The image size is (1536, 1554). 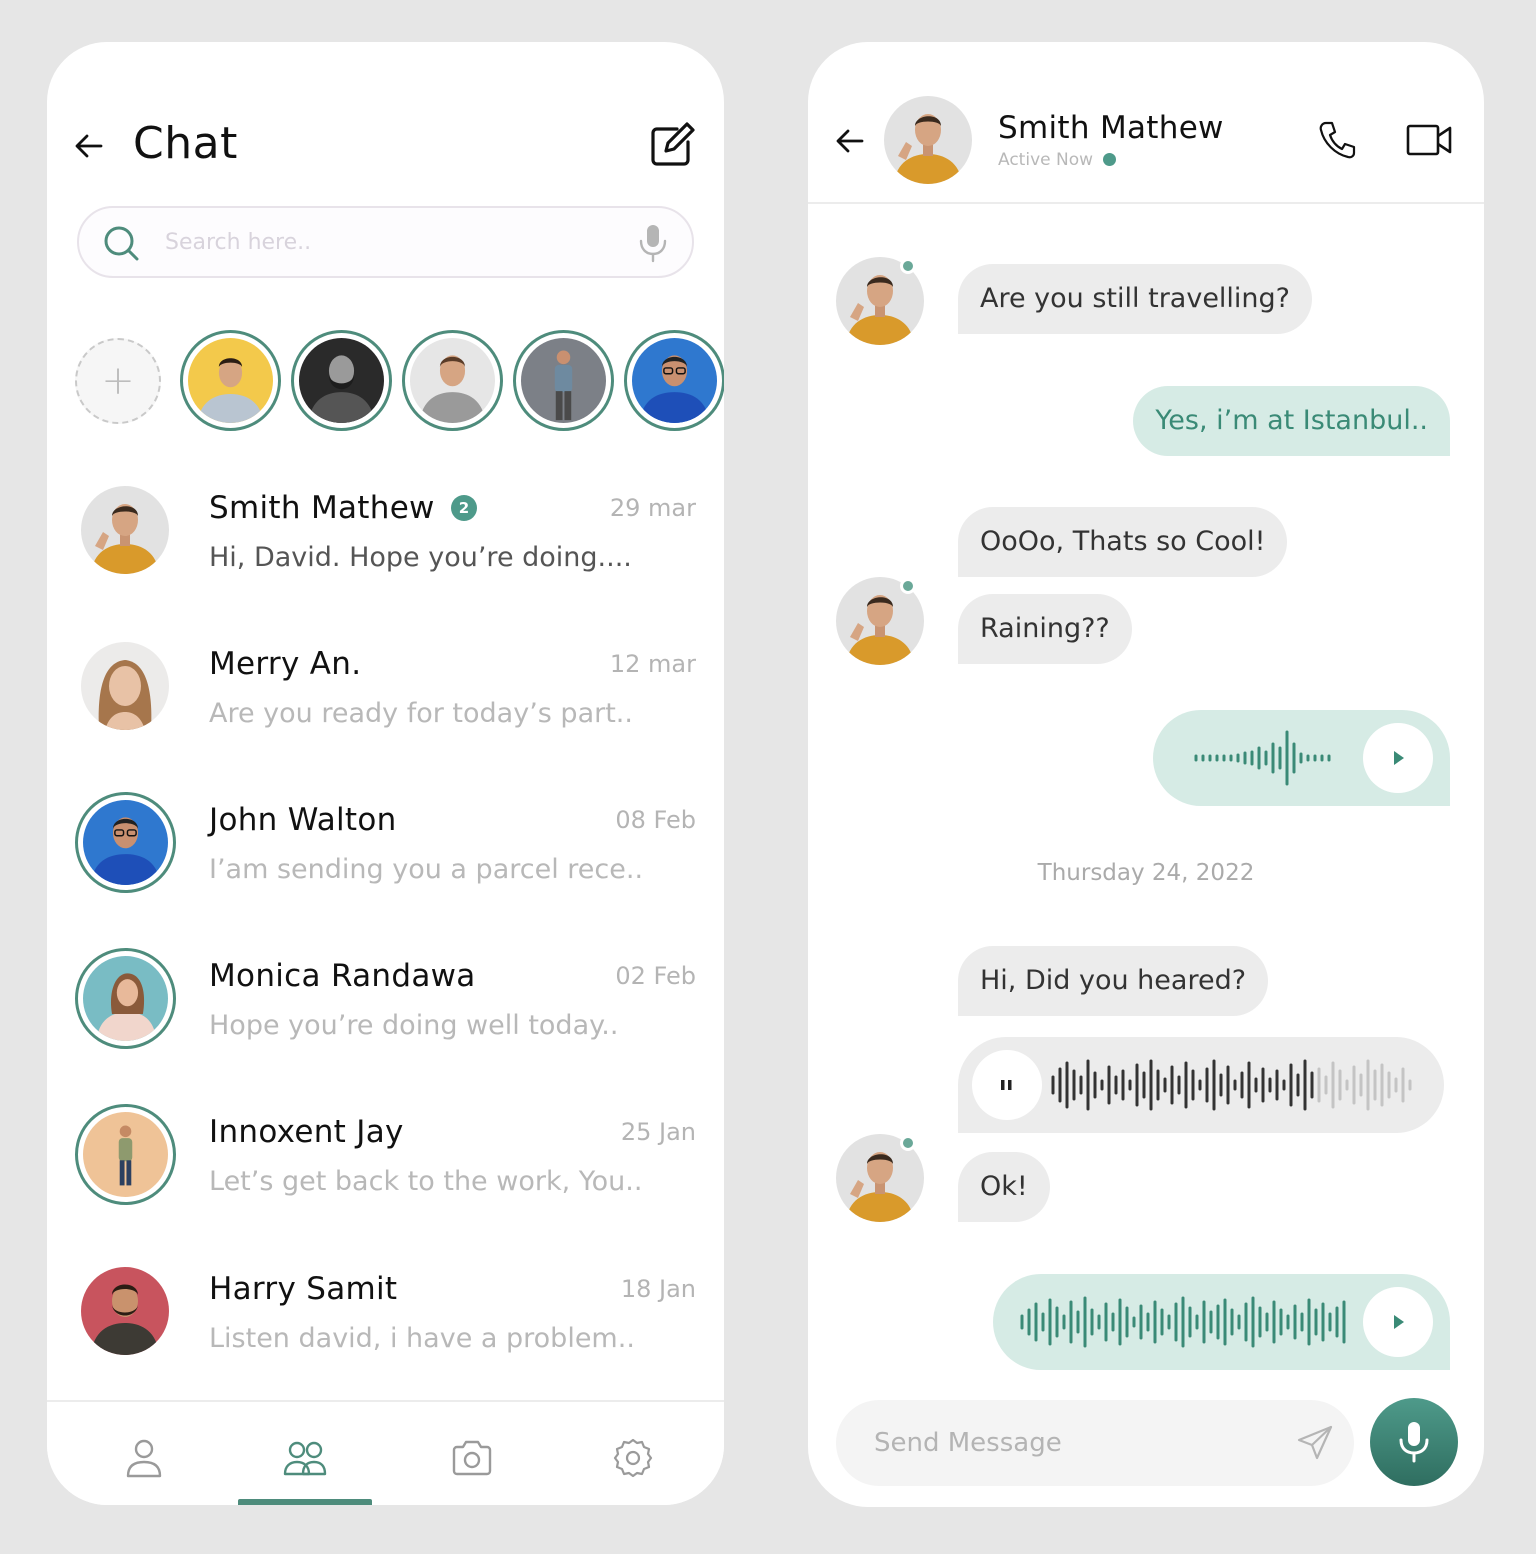 I want to click on tab-groups, so click(x=305, y=1453).